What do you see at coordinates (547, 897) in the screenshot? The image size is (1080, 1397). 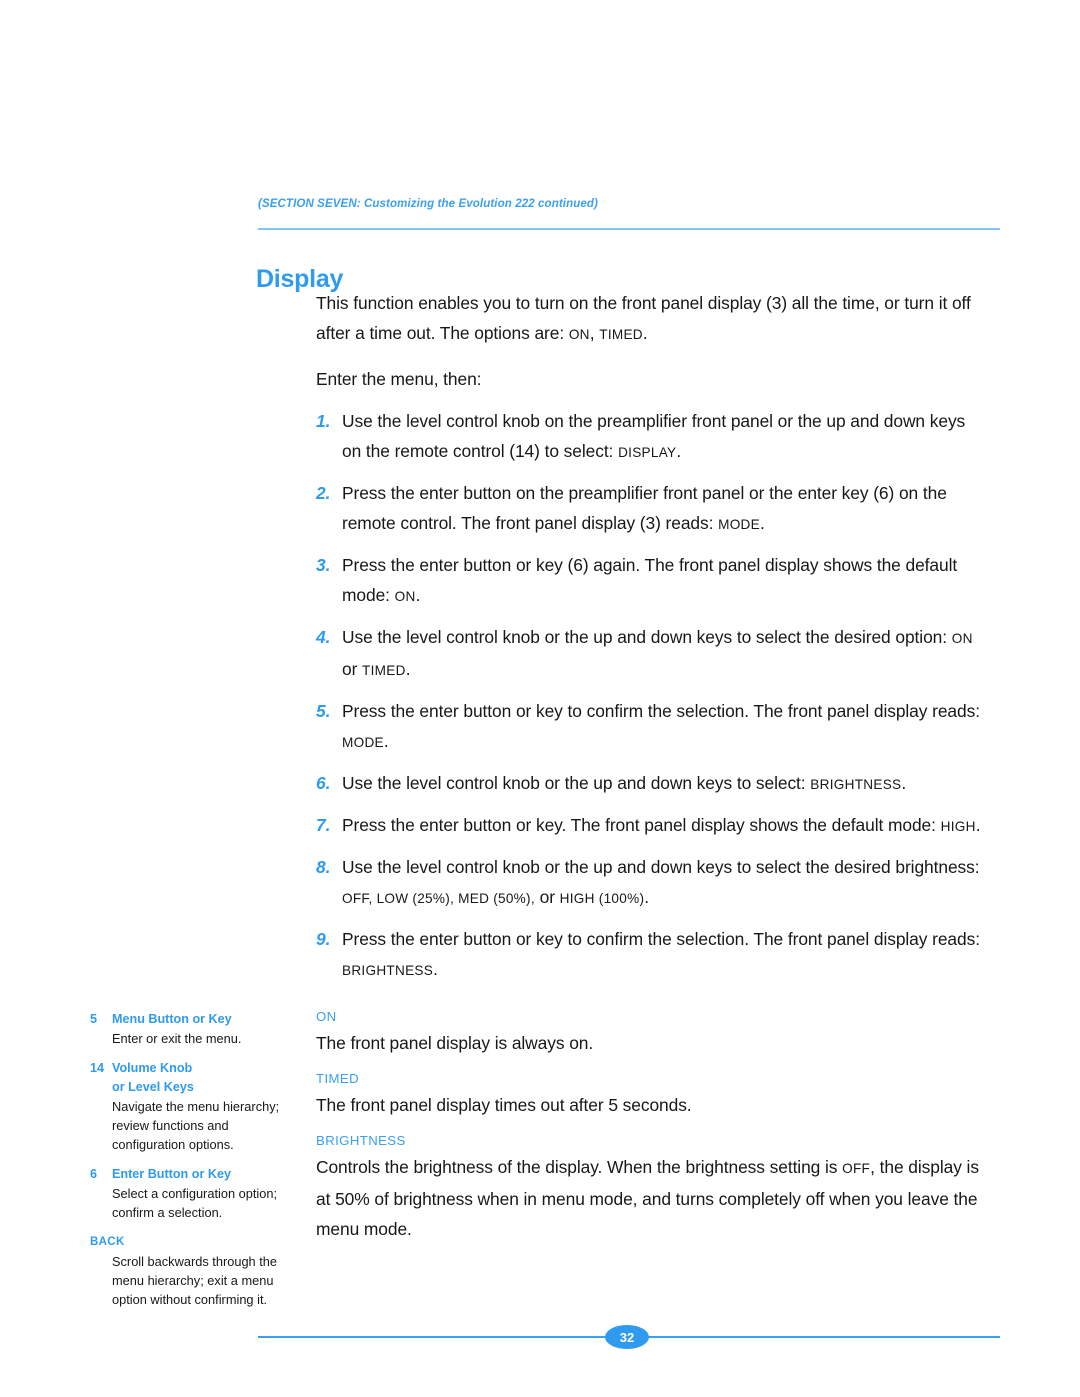 I see `step-8-text-b: or` at bounding box center [547, 897].